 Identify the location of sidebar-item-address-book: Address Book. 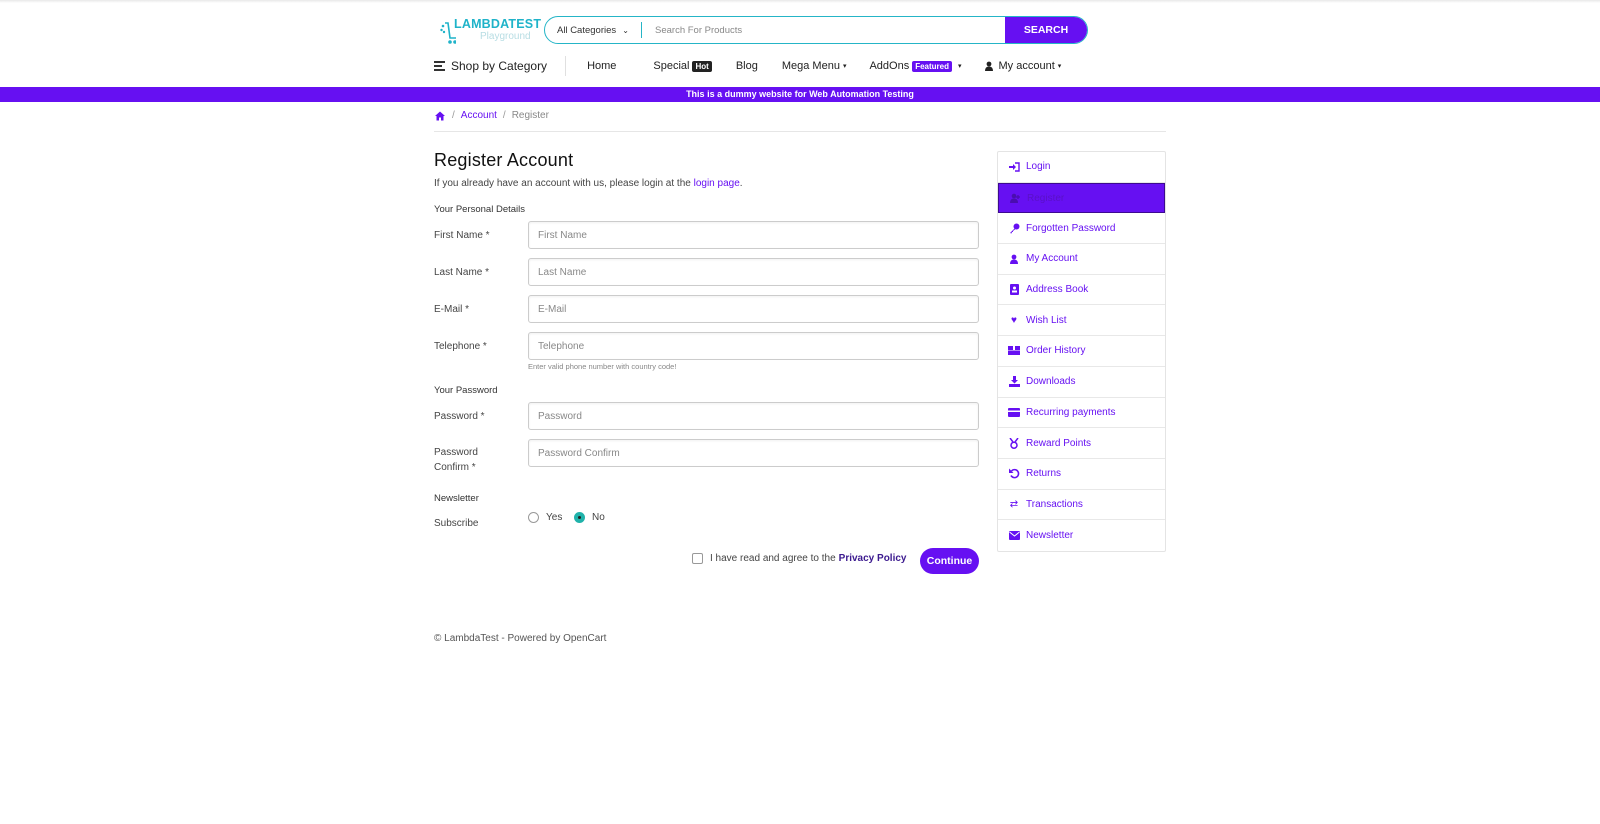
(1081, 290).